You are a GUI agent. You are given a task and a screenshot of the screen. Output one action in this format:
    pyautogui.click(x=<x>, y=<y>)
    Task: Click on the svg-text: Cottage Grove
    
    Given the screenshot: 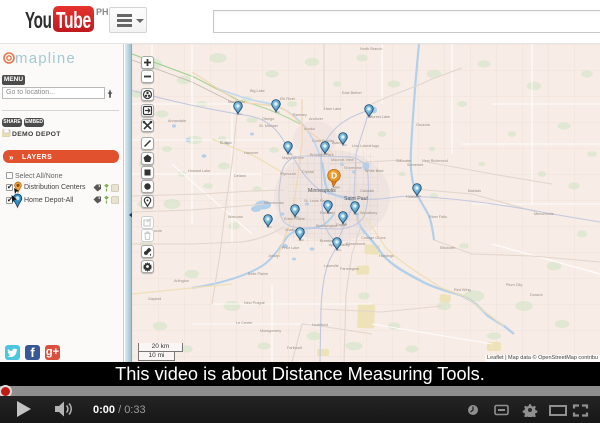 What is the action you would take?
    pyautogui.click(x=373, y=238)
    